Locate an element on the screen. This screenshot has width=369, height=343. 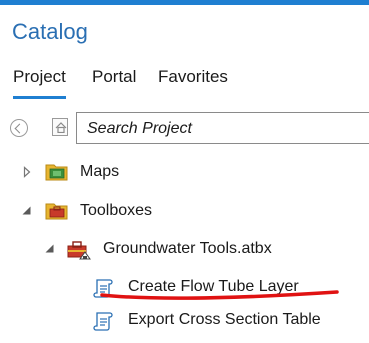
pane-title: Catalog is located at coordinates (50, 31).